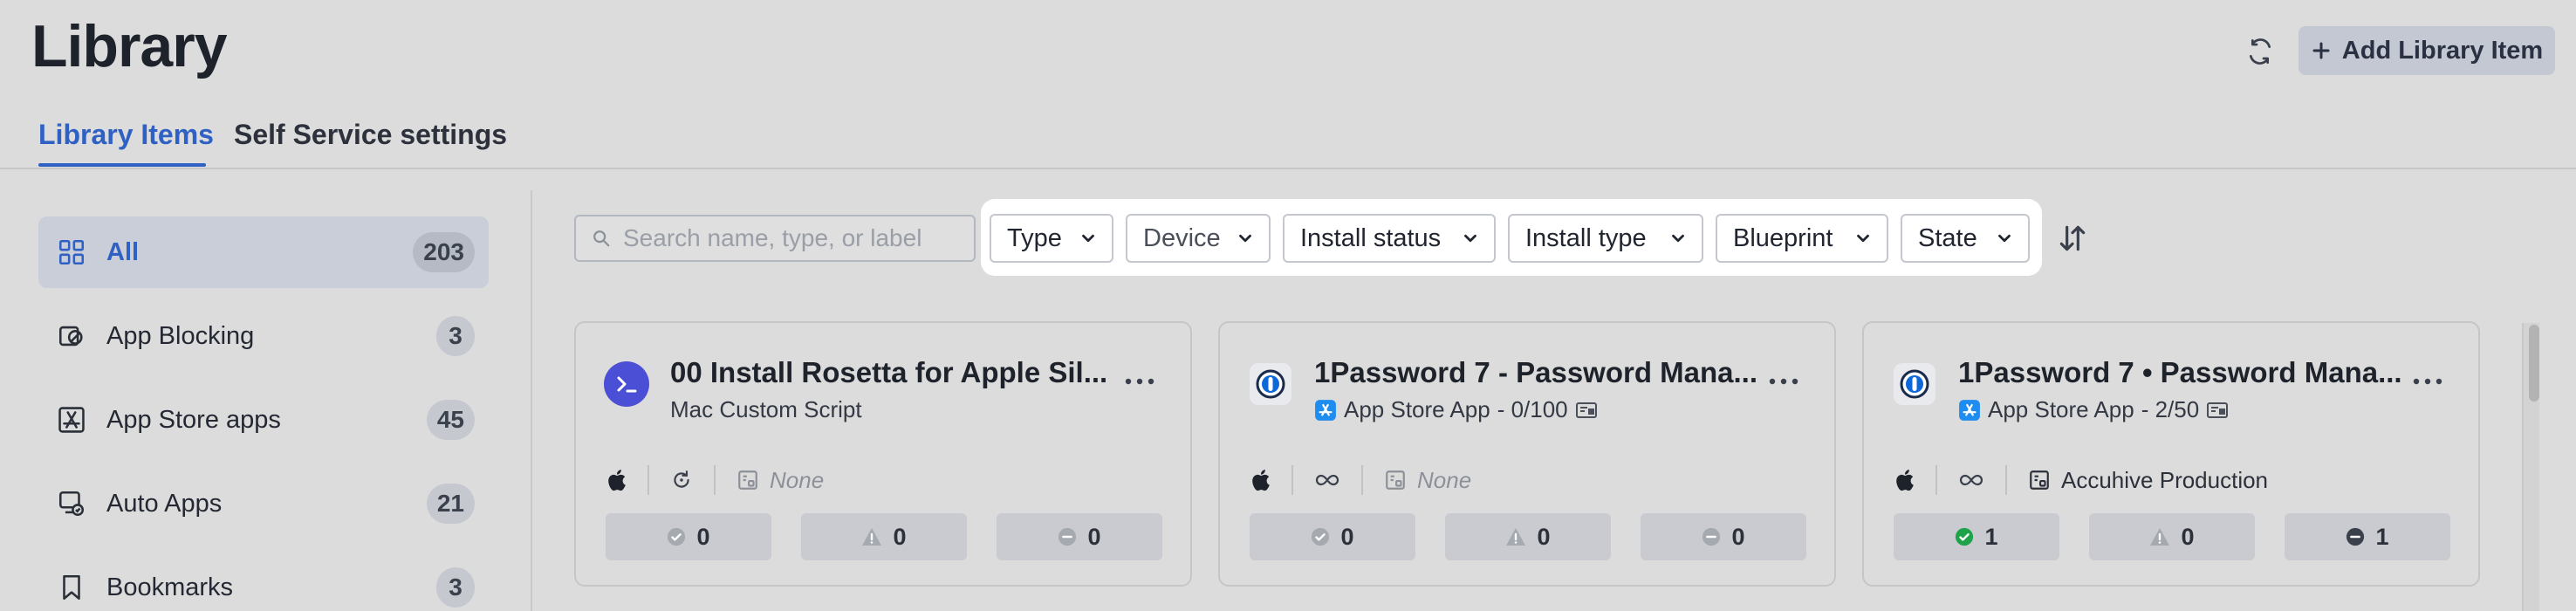 Image resolution: width=2576 pixels, height=611 pixels. What do you see at coordinates (170, 587) in the screenshot?
I see `sidebar-item-label: Bookmarks` at bounding box center [170, 587].